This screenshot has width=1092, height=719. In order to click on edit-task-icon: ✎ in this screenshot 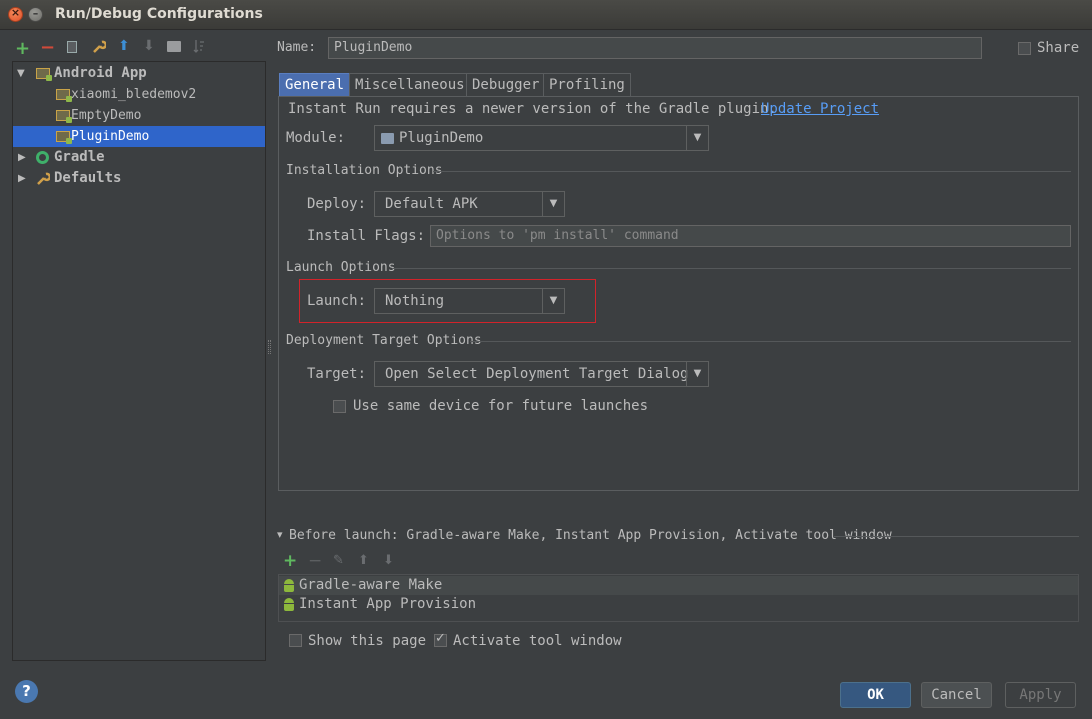, I will do `click(338, 560)`.